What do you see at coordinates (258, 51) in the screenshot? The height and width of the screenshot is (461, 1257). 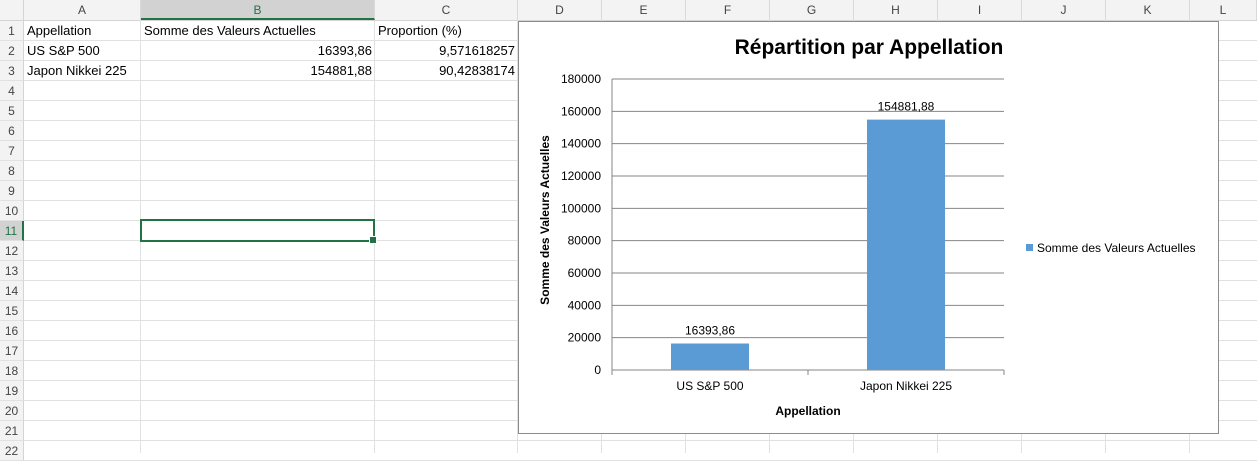 I see `cell-b2: 16393,86` at bounding box center [258, 51].